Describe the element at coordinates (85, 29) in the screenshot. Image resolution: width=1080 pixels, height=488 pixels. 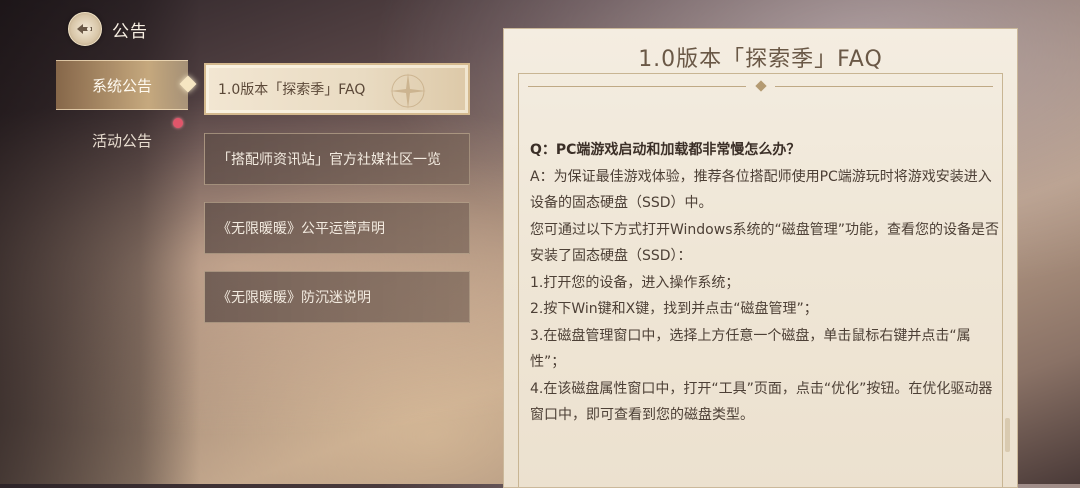
I see `back-emblem-icon` at that location.